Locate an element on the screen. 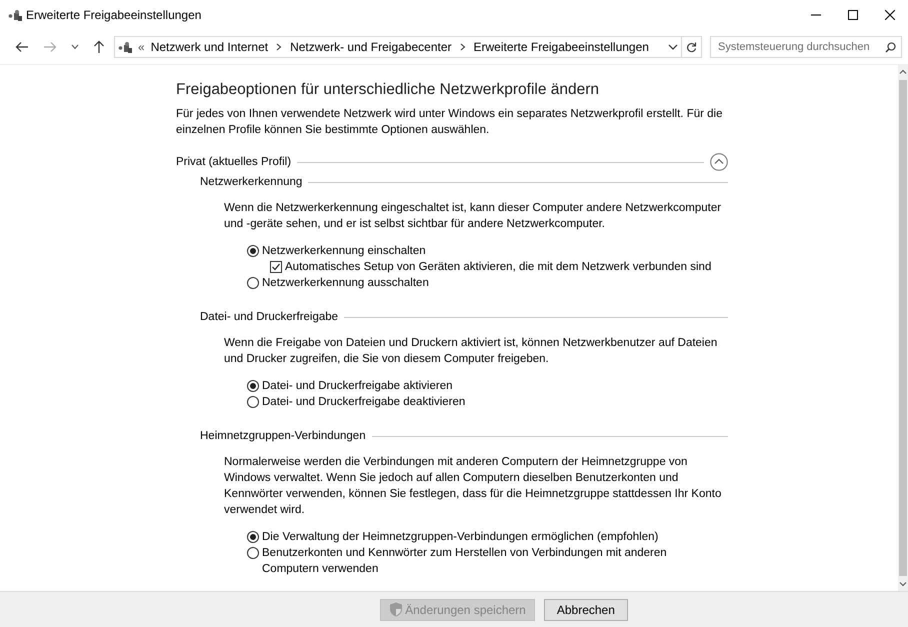 Image resolution: width=908 pixels, height=627 pixels. option-label: Die Verwaltung der Heimnetzgruppen-Verbindungen ermöglichen (empfohlen) is located at coordinates (482, 537).